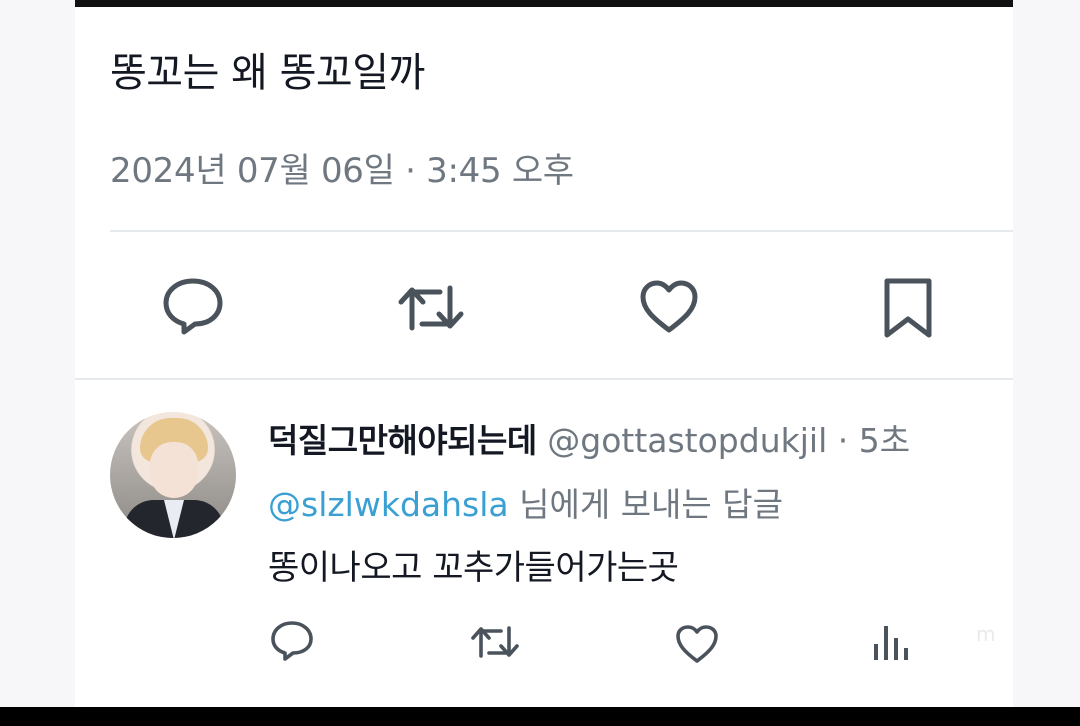  I want to click on like-heart-icon, so click(669, 307).